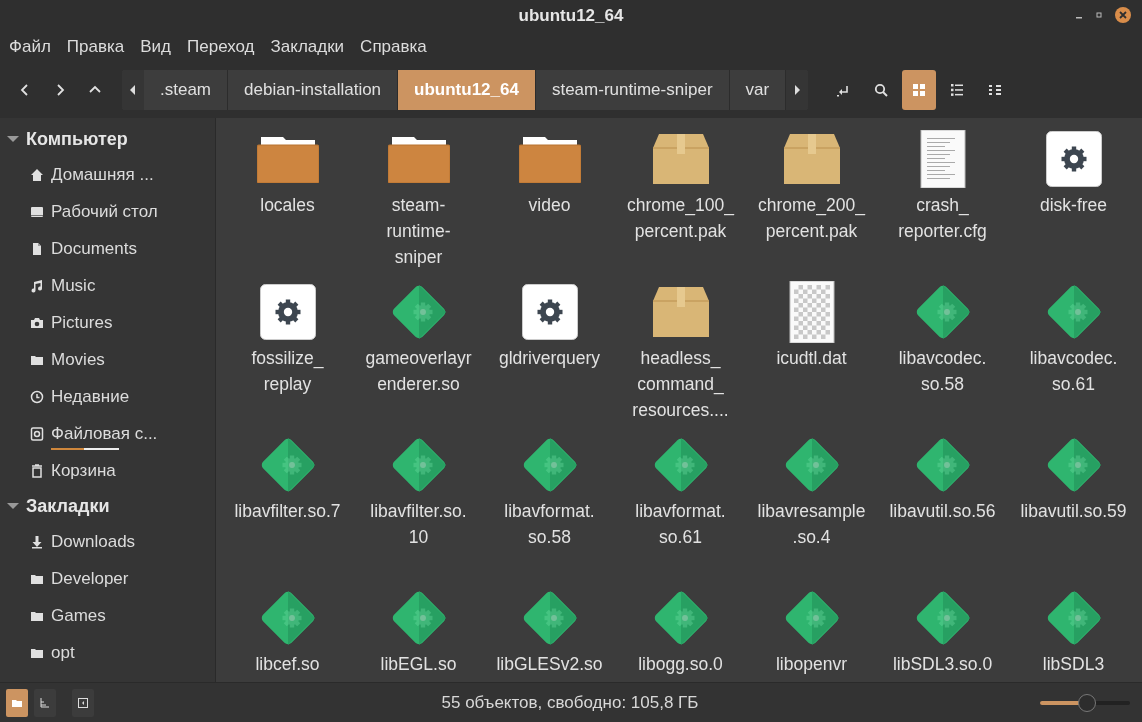 This screenshot has height=722, width=1142. What do you see at coordinates (68, 506) in the screenshot?
I see `section-header: Закладки` at bounding box center [68, 506].